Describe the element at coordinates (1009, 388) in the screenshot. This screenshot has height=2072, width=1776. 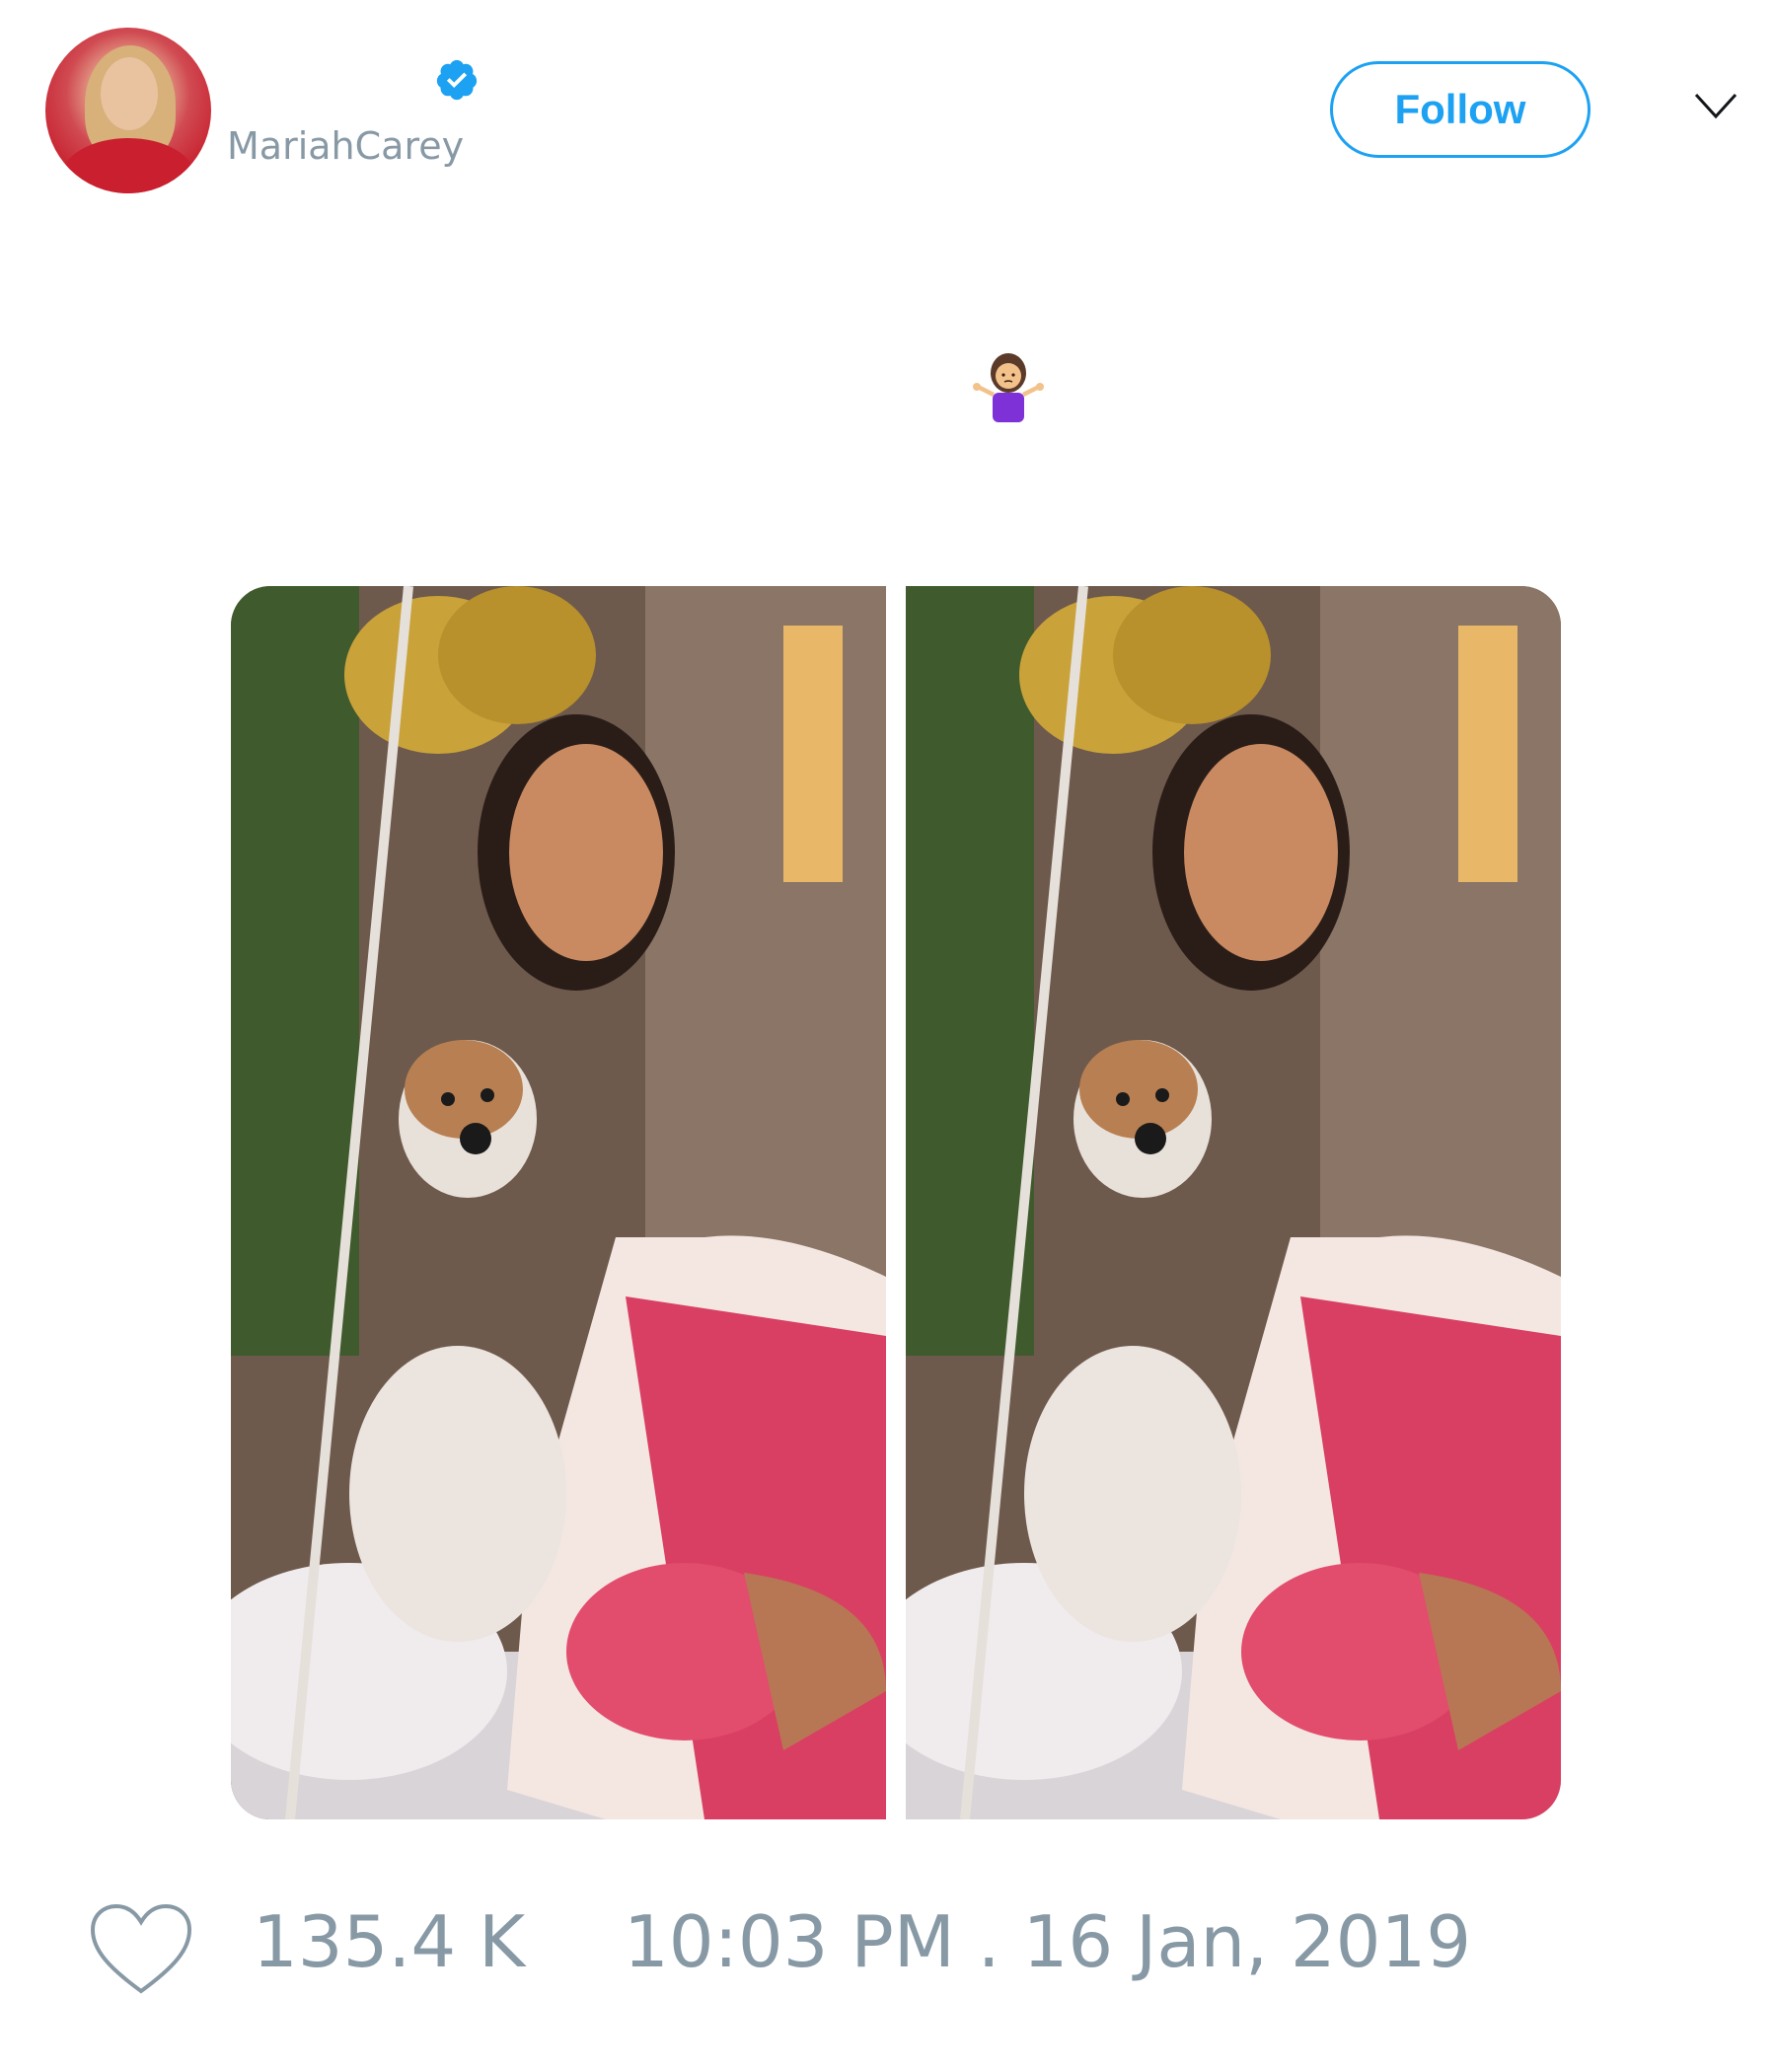
I see `woman-shrugging-emoji-icon` at that location.